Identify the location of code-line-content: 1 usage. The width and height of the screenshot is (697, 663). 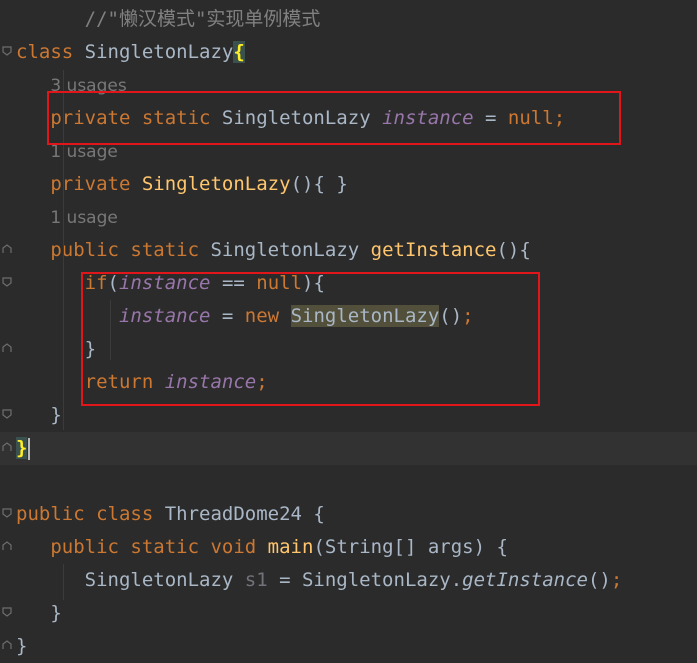
(67, 152).